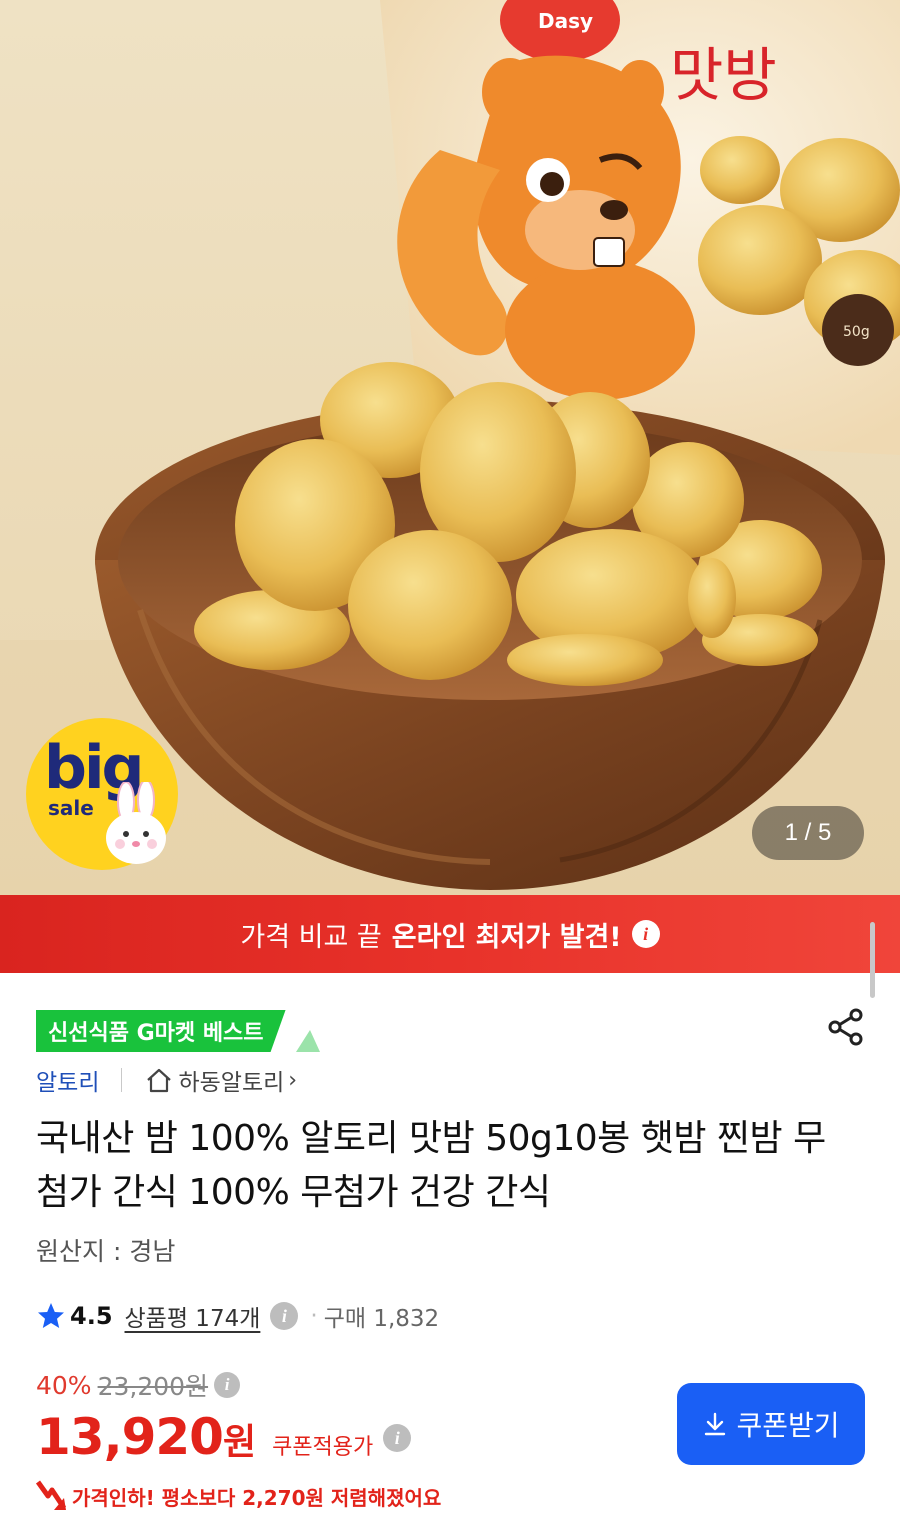 This screenshot has width=900, height=1540. I want to click on banner-bold-text: 온라인 최저가 발견!, so click(506, 937).